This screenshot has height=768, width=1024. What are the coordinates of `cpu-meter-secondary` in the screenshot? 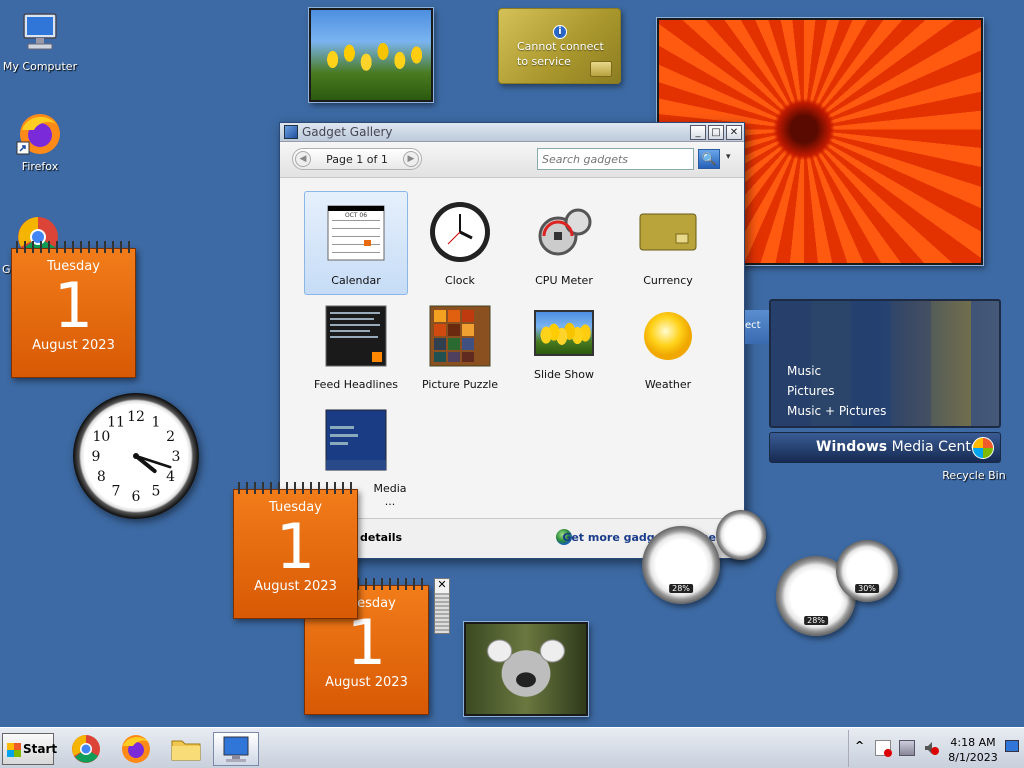 It's located at (741, 535).